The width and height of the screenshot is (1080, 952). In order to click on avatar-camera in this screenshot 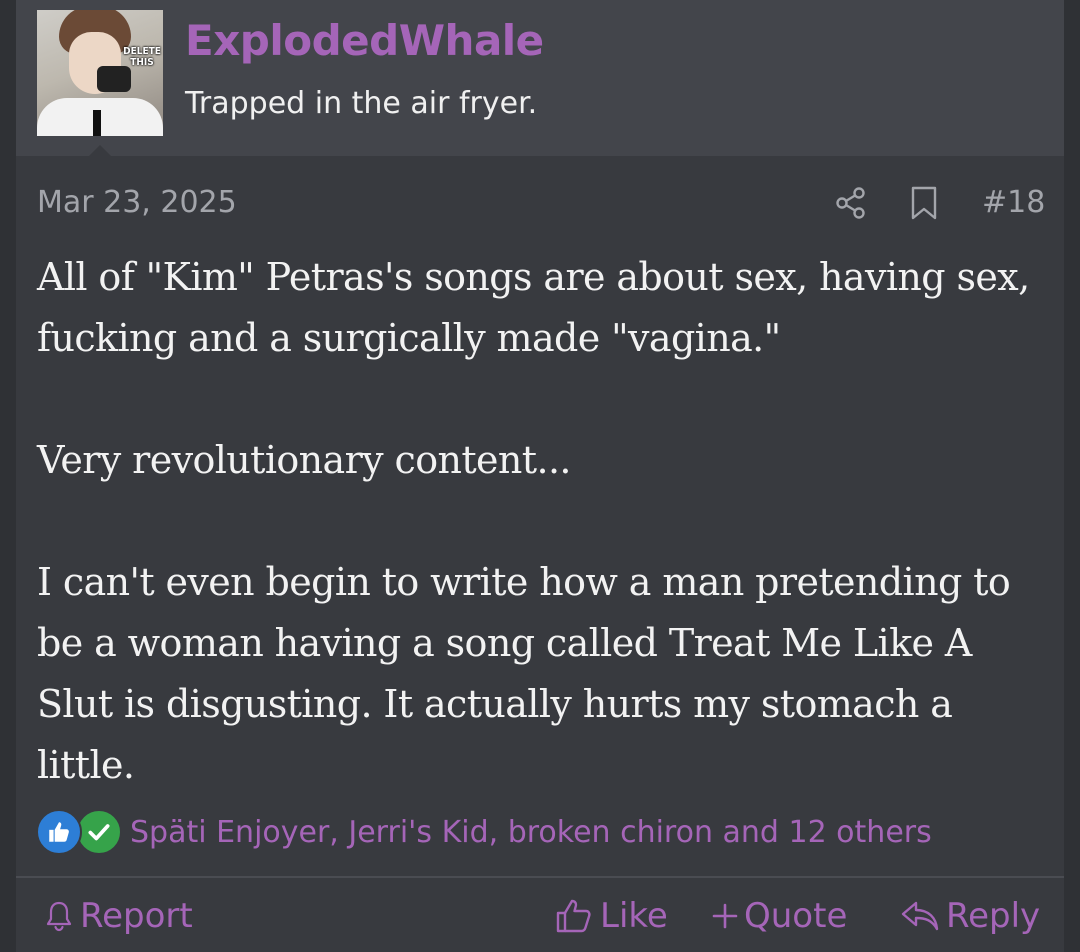, I will do `click(114, 79)`.